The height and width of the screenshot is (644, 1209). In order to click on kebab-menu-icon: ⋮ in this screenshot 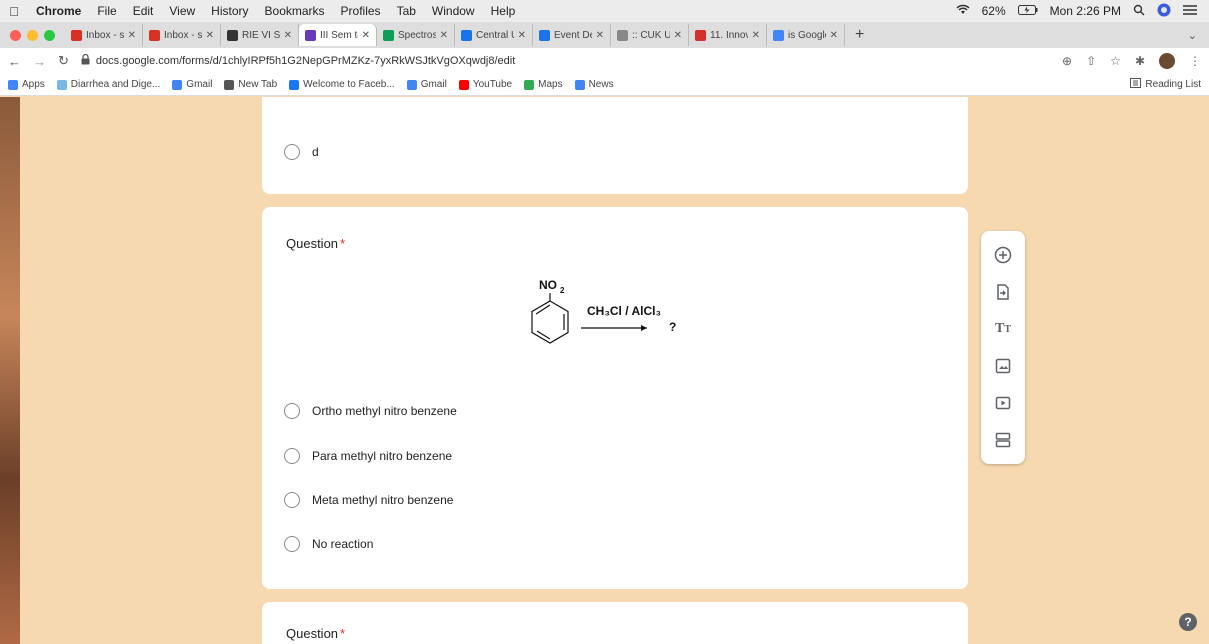, I will do `click(1195, 61)`.